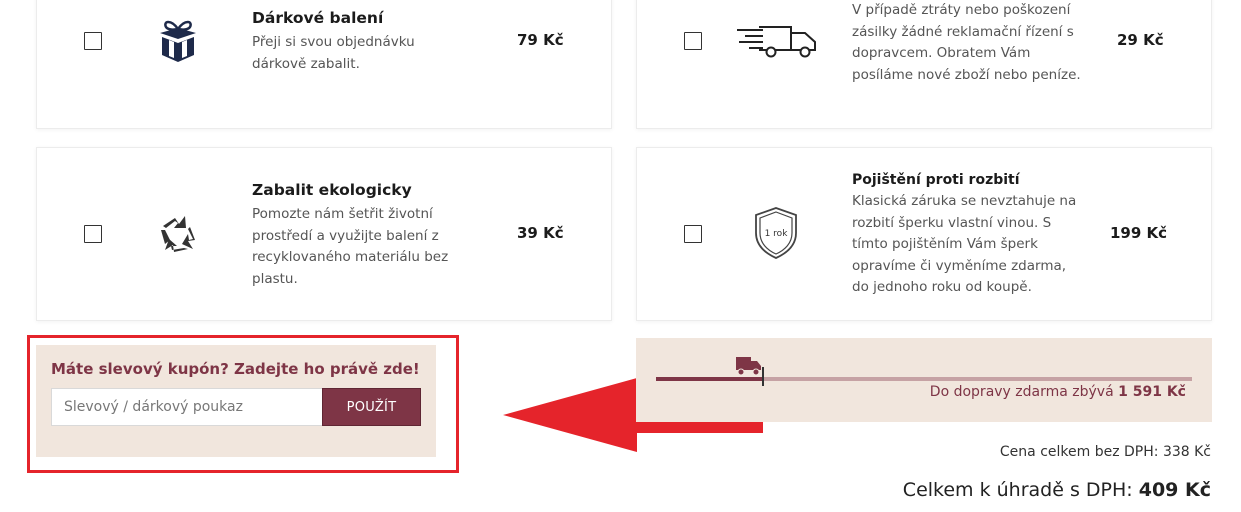 The image size is (1241, 512). What do you see at coordinates (332, 190) in the screenshot?
I see `eco-wrap-title: Zabalit ekologicky` at bounding box center [332, 190].